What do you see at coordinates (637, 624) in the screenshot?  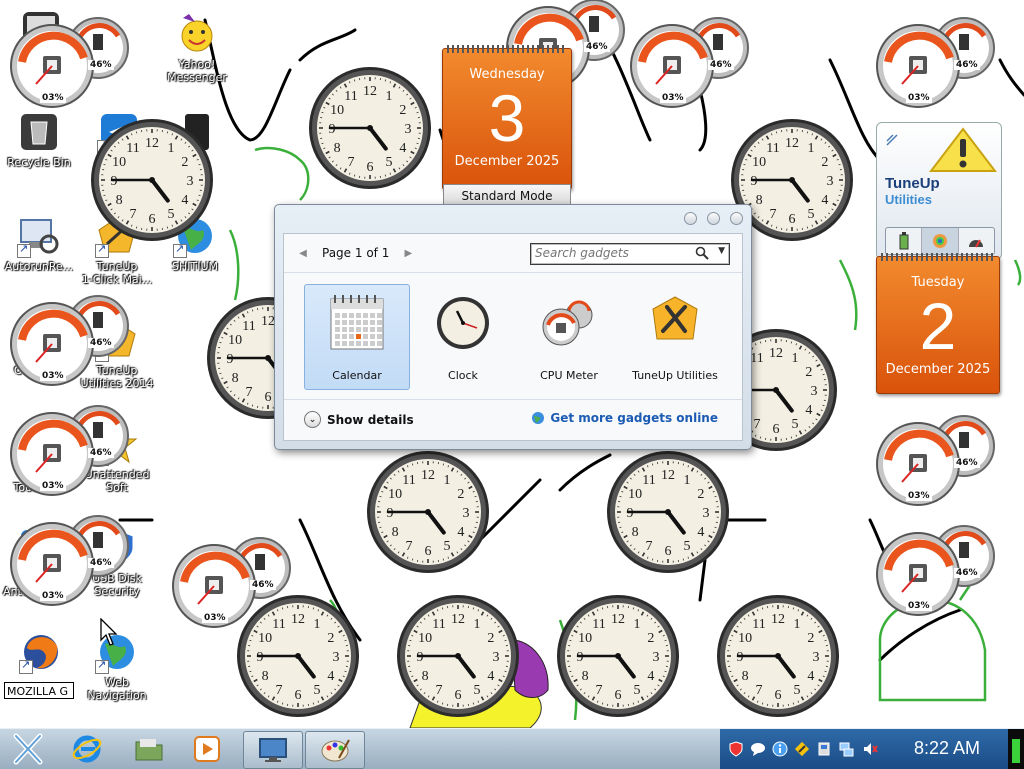 I see `svg-text: 1` at bounding box center [637, 624].